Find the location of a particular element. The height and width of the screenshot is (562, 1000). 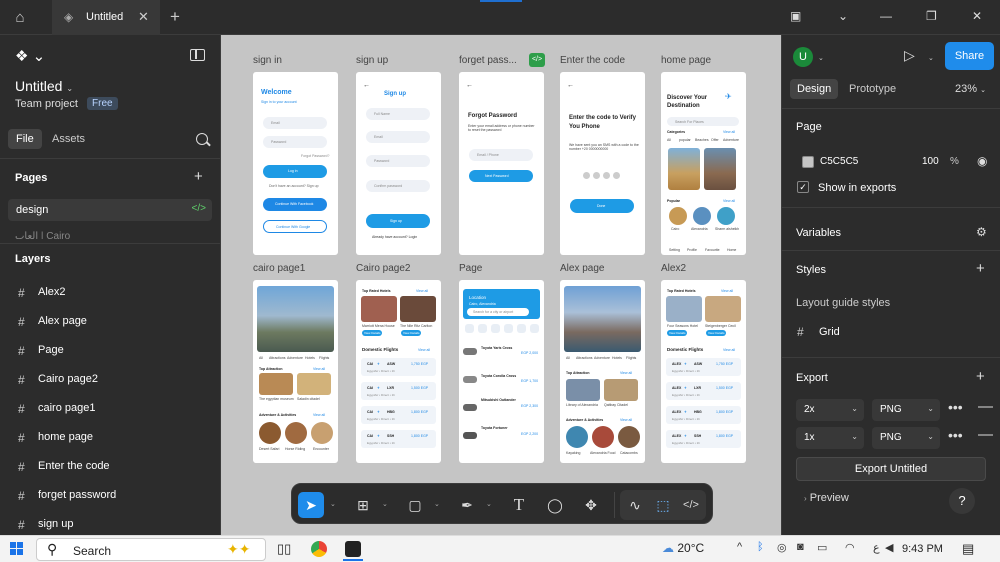

help-button: ? is located at coordinates (962, 501).